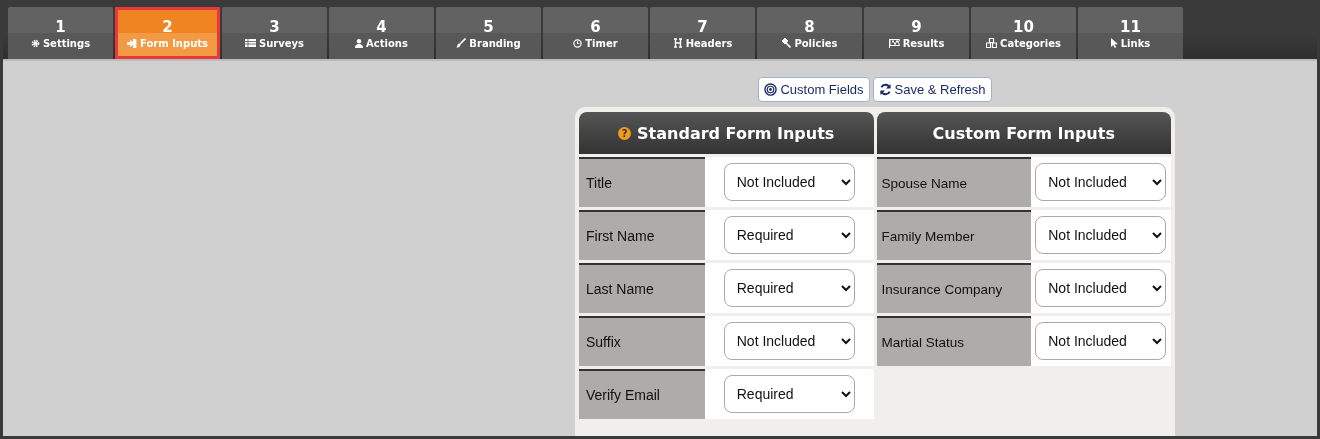 This screenshot has height=439, width=1320. Describe the element at coordinates (953, 288) in the screenshot. I see `field-label: Insurance Company` at that location.